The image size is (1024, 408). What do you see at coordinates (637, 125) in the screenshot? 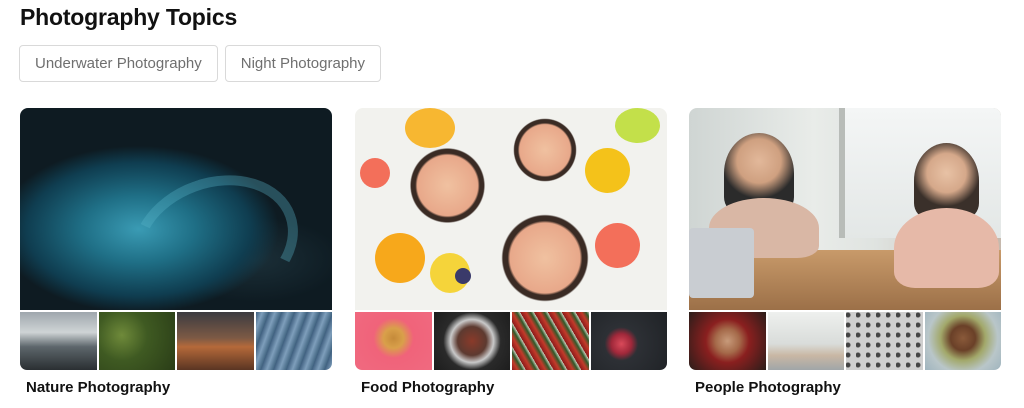
I see `lime-slice` at bounding box center [637, 125].